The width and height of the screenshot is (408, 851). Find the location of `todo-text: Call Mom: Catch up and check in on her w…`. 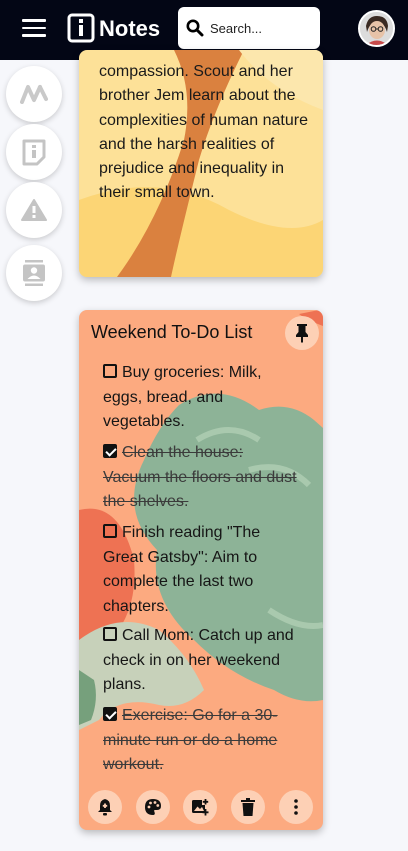

todo-text: Call Mom: Catch up and check in on her w… is located at coordinates (198, 660).